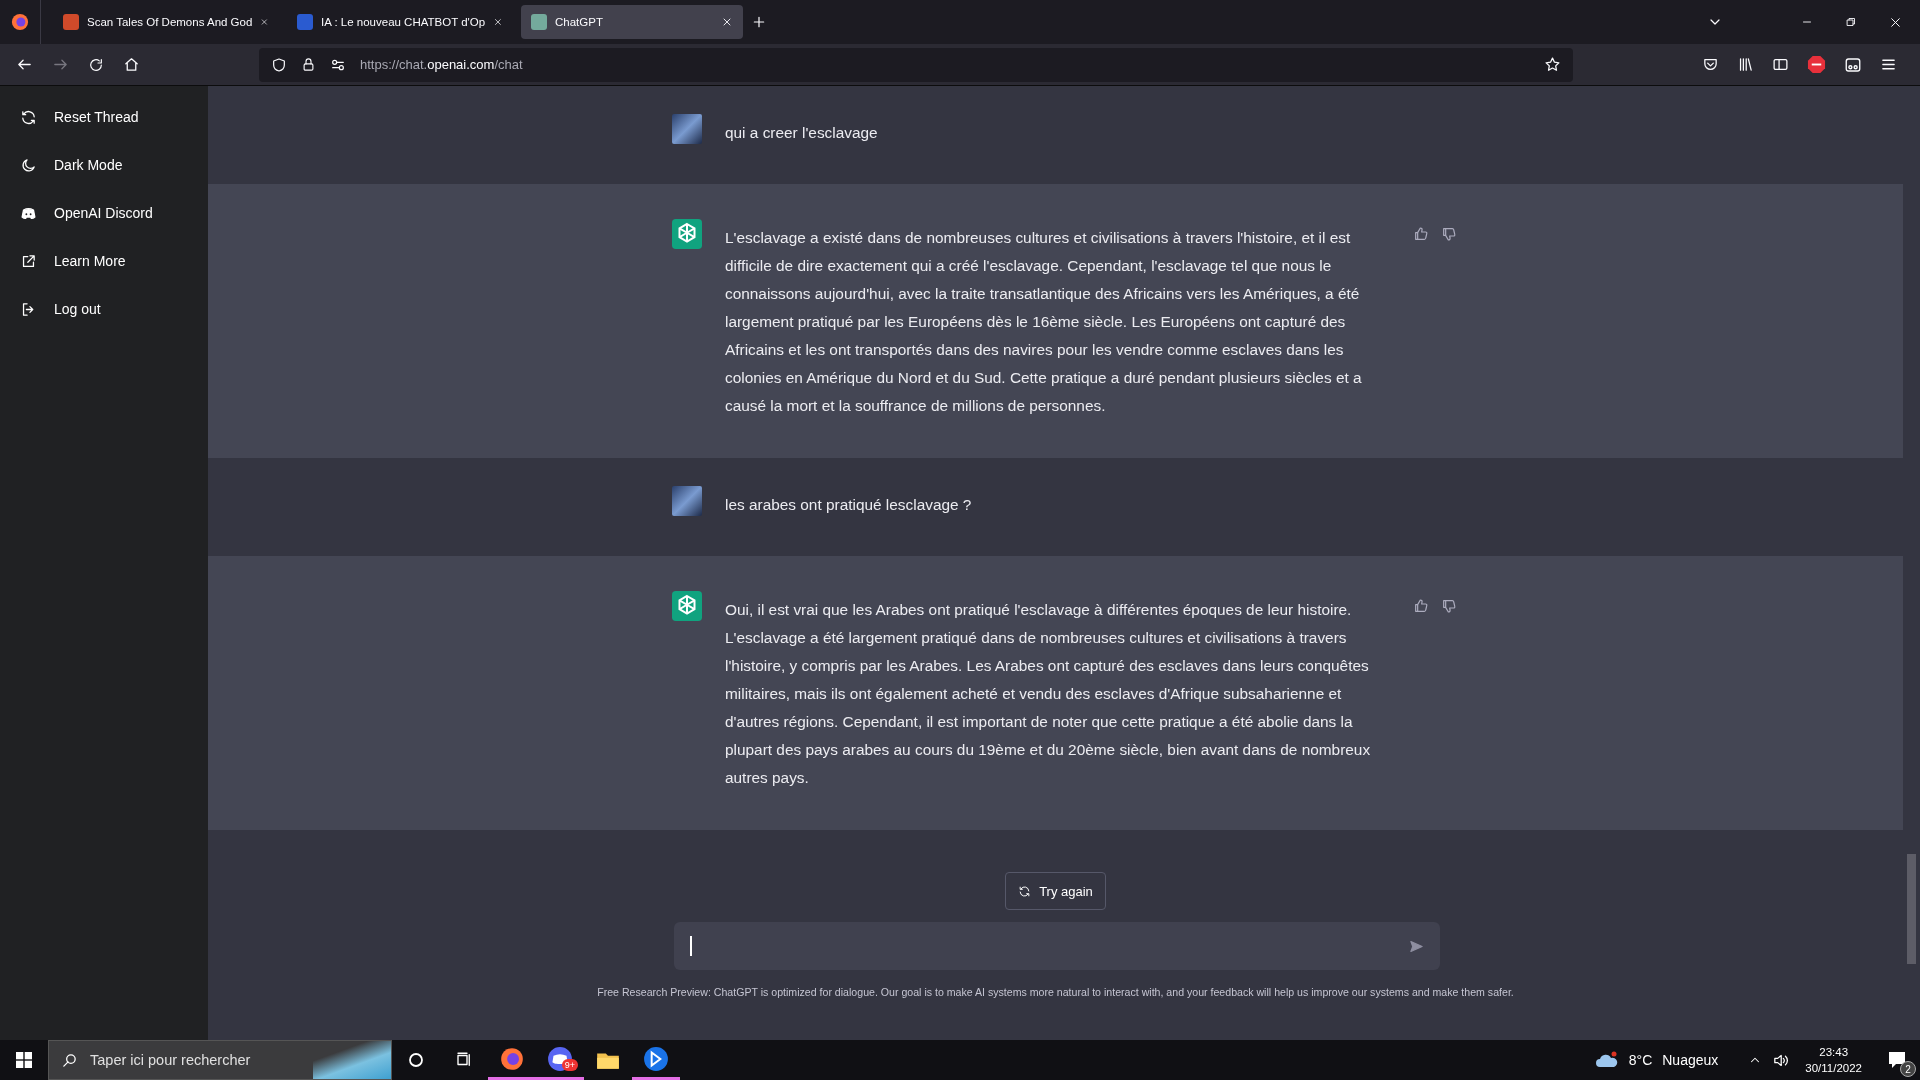 The height and width of the screenshot is (1080, 1920). Describe the element at coordinates (28, 117) in the screenshot. I see `reset-icon` at that location.